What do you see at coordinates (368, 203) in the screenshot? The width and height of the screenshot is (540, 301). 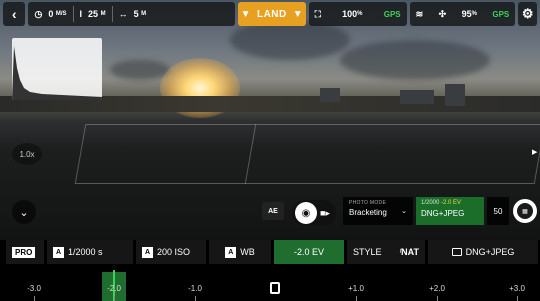 I see `photo-mode-caption: PHOTO MODE` at bounding box center [368, 203].